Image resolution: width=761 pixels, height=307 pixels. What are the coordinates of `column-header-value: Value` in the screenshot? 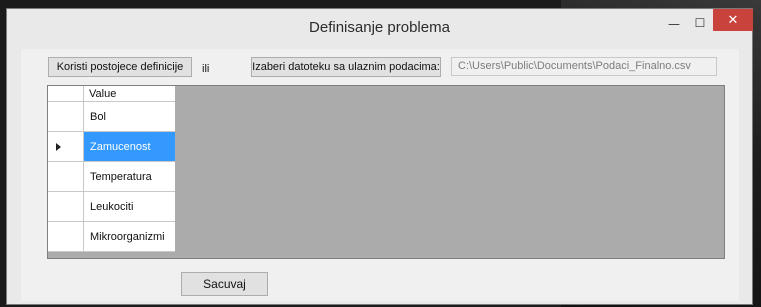 It's located at (129, 94).